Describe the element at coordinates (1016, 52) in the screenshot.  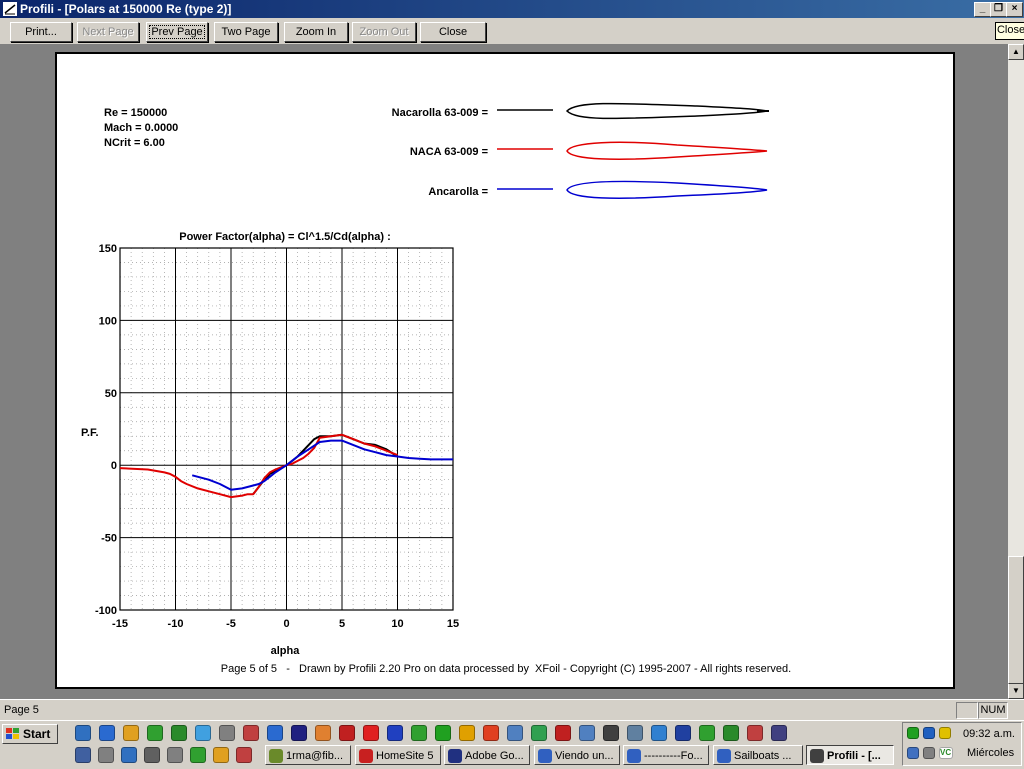
I see `scroll-up-icon: ▲` at that location.